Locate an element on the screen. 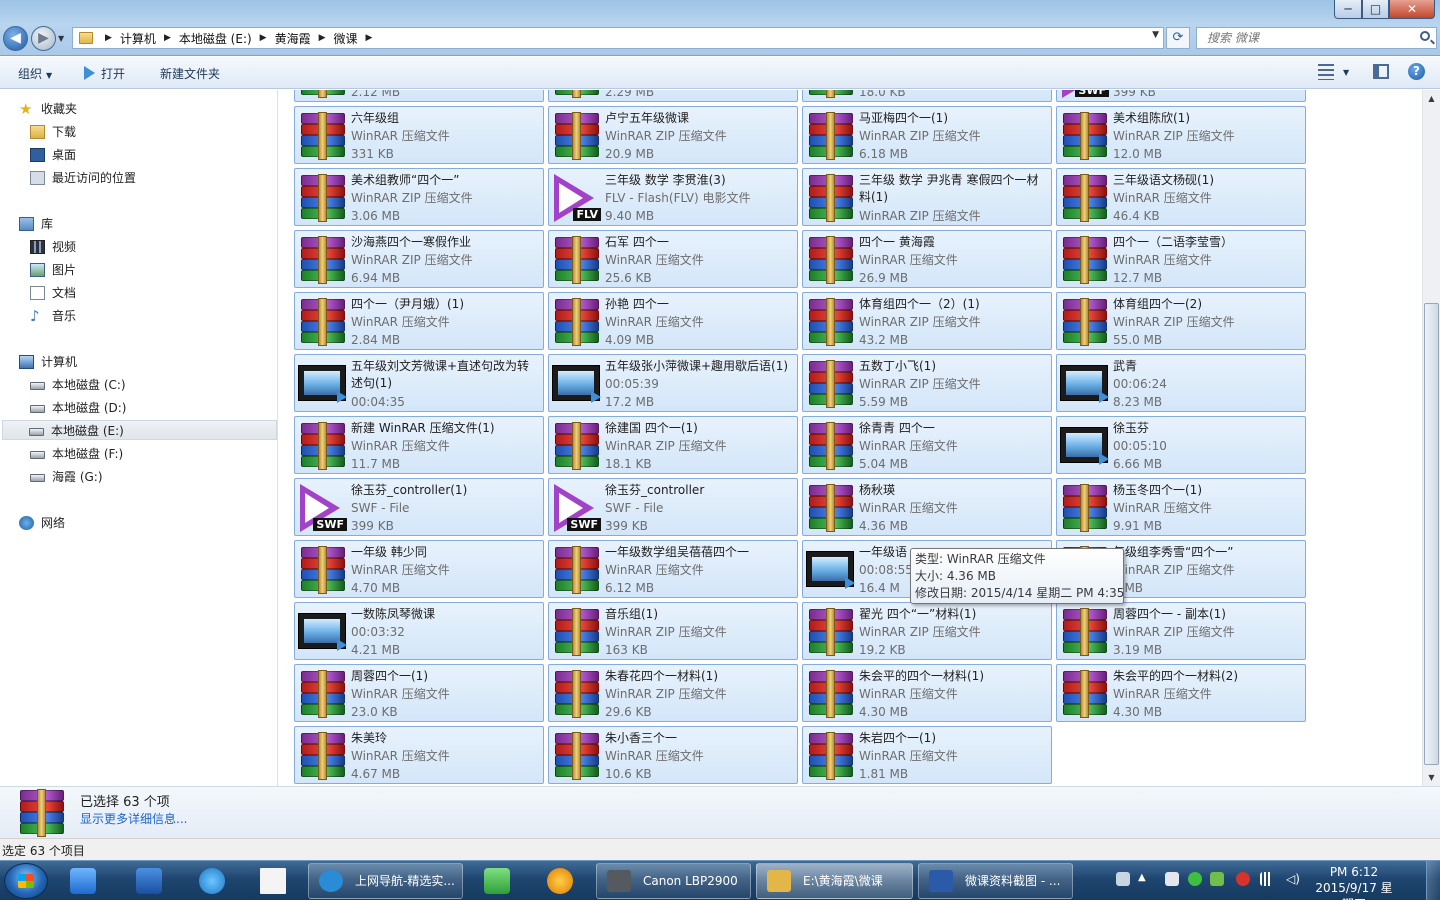  close-button: ✕ is located at coordinates (1412, 9).